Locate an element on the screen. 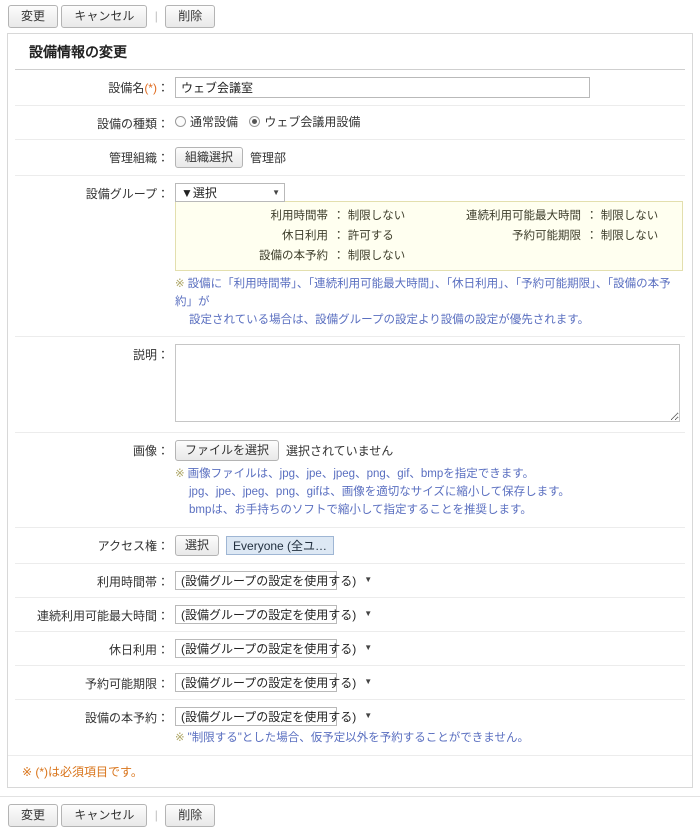 This screenshot has width=700, height=833. holiday-use-label-text: 休日利用 is located at coordinates (132, 649).